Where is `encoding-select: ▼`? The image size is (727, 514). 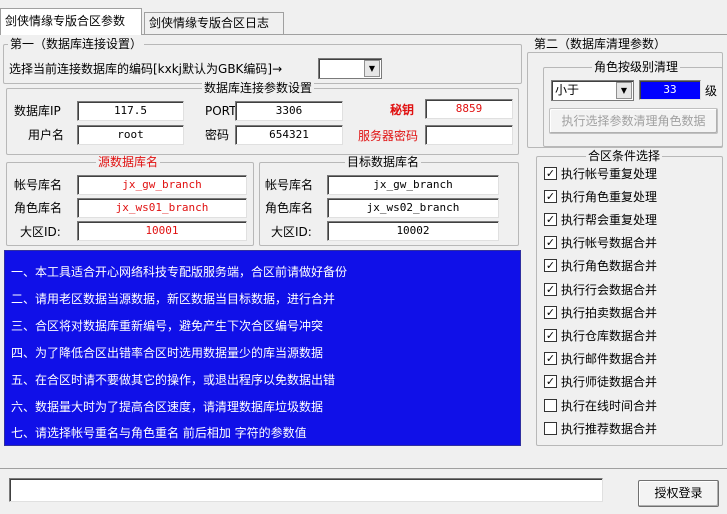
encoding-select: ▼ is located at coordinates (350, 68).